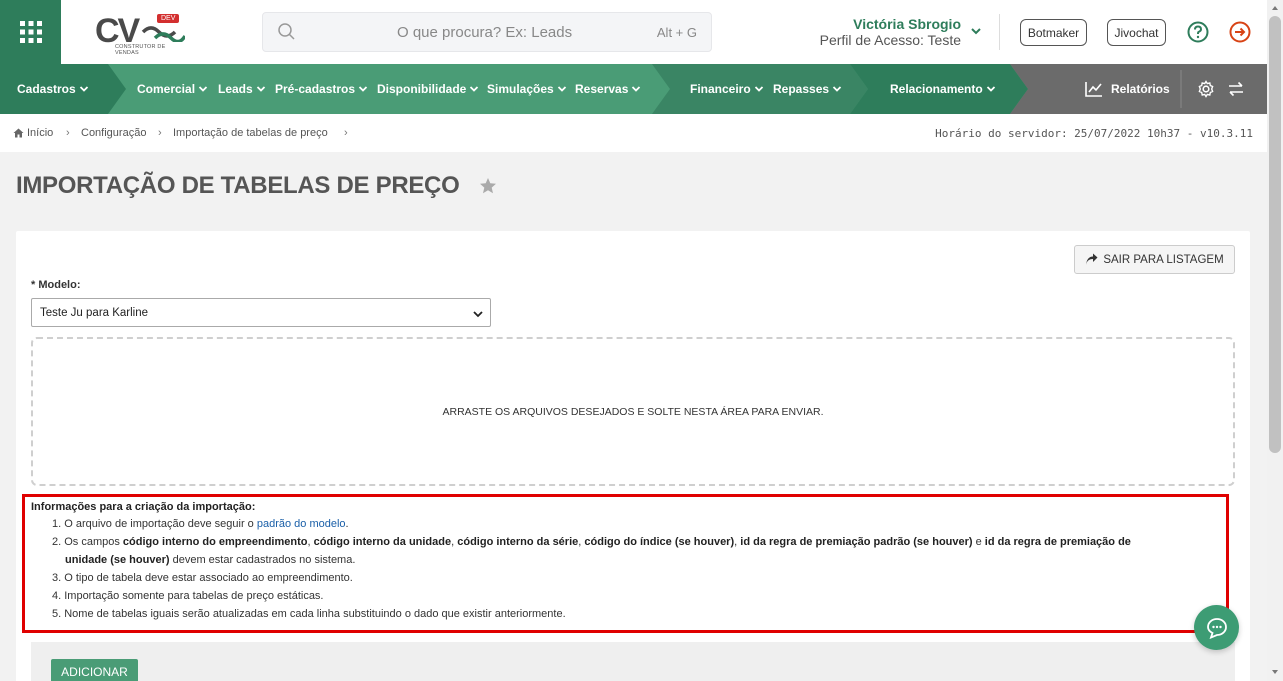  Describe the element at coordinates (301, 524) in the screenshot. I see `model-pattern-link: padrão do modelo` at that location.